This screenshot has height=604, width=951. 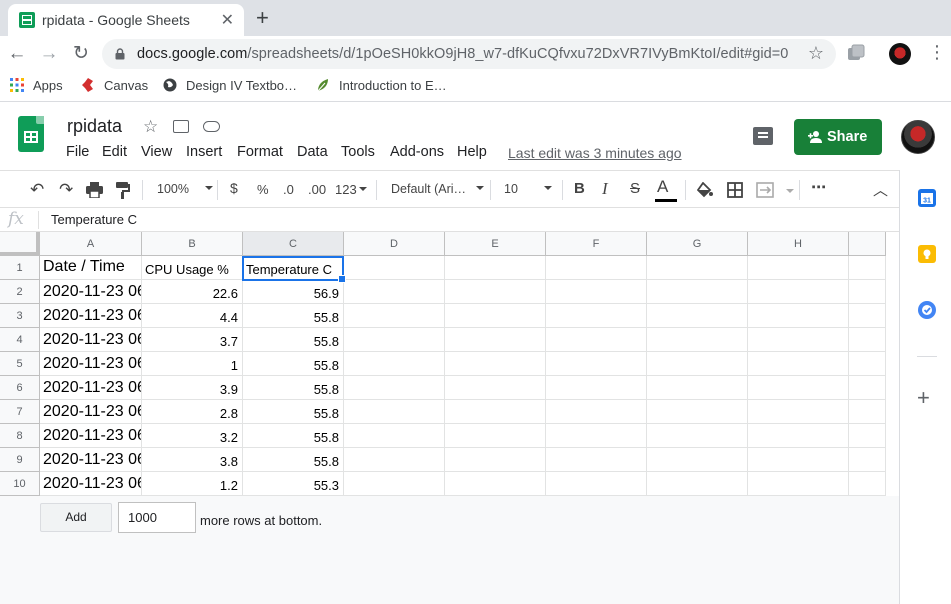 What do you see at coordinates (263, 189) in the screenshot?
I see `percent-format-button: %` at bounding box center [263, 189].